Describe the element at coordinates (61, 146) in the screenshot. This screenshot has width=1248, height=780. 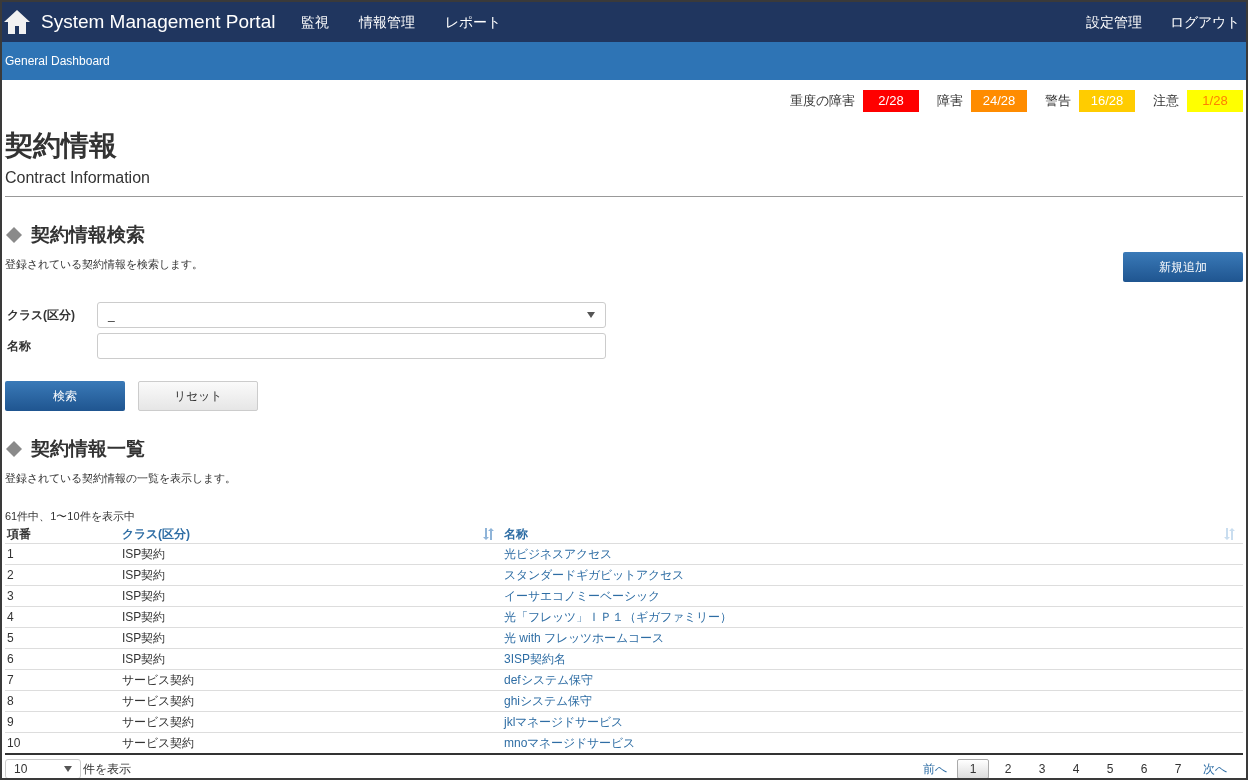
I see `page-title: 契約情報` at that location.